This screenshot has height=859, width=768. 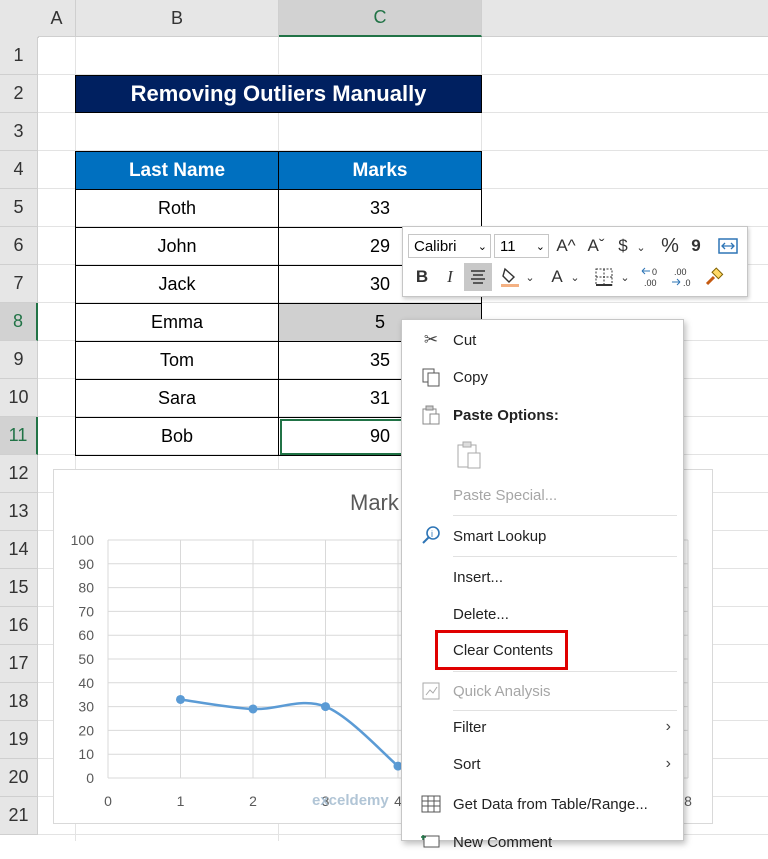 What do you see at coordinates (19, 702) in the screenshot?
I see `row-header-18: 18` at bounding box center [19, 702].